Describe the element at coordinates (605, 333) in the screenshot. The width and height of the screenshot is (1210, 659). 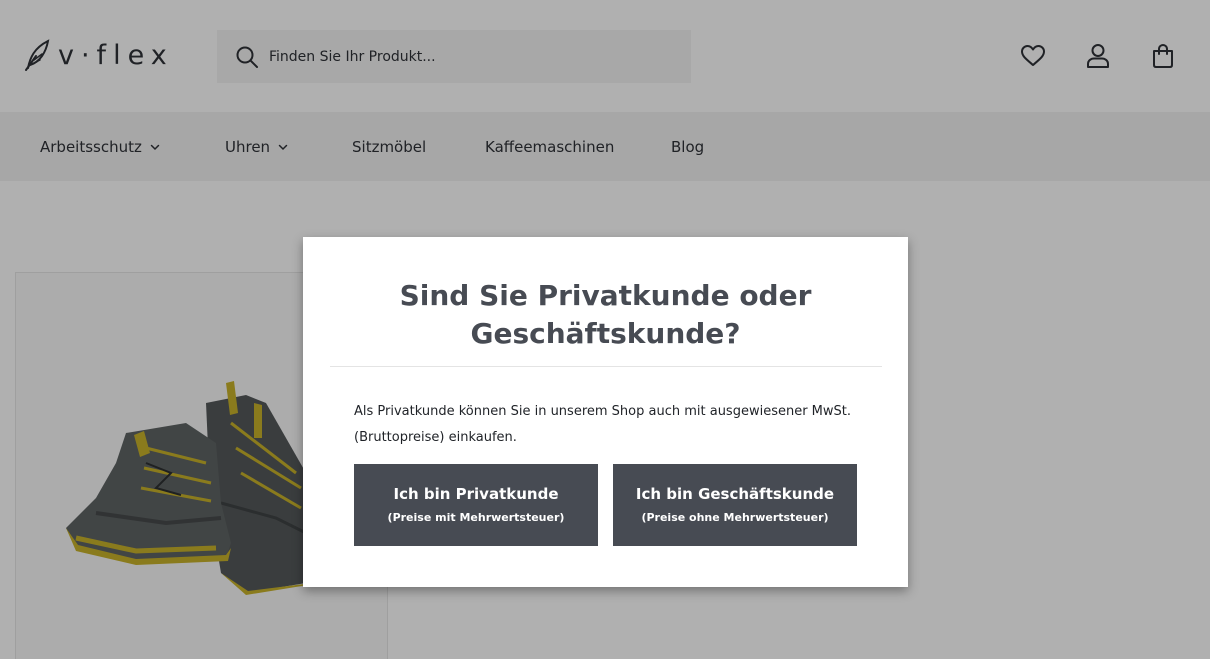
I see `modal-title-line2: Geschäftskunde?` at that location.